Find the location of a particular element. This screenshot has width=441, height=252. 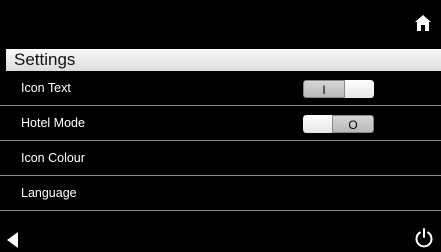

power-button is located at coordinates (424, 238).